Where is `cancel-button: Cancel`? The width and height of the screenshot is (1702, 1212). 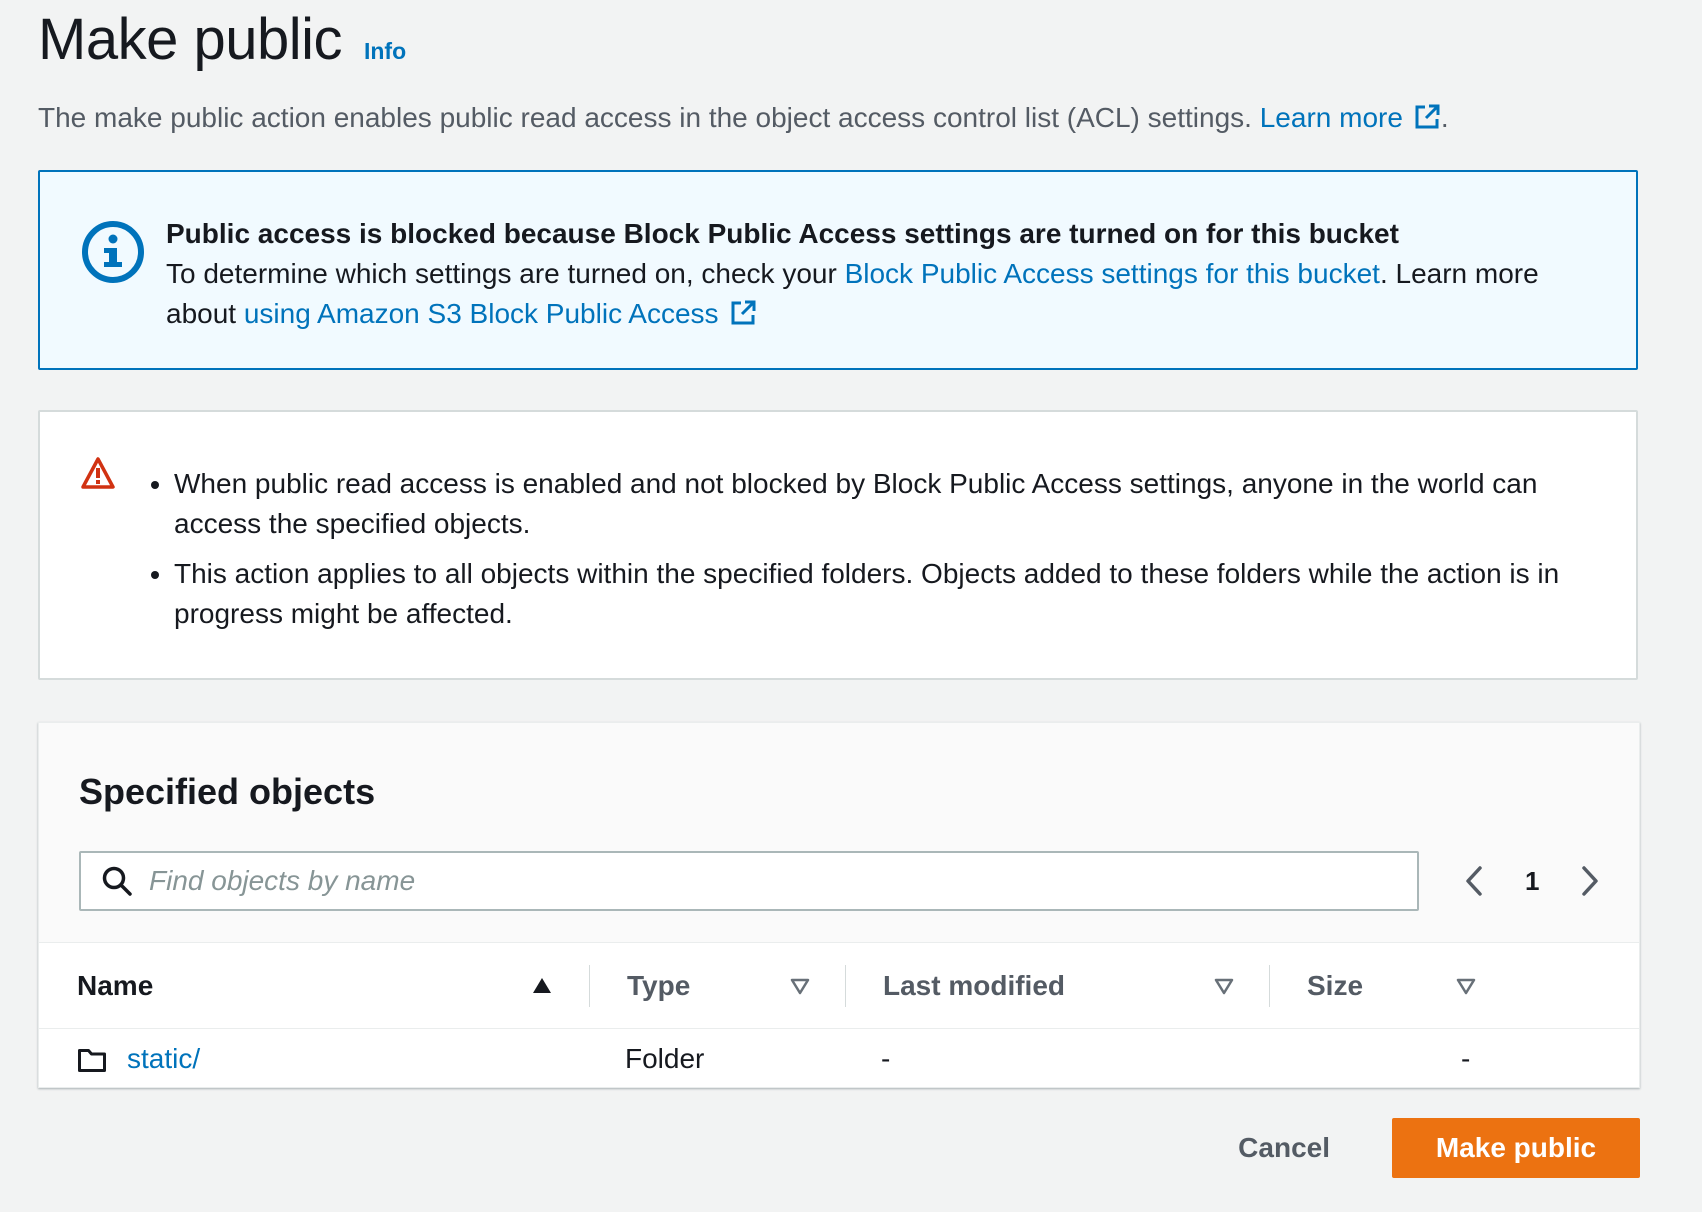
cancel-button: Cancel is located at coordinates (1284, 1148).